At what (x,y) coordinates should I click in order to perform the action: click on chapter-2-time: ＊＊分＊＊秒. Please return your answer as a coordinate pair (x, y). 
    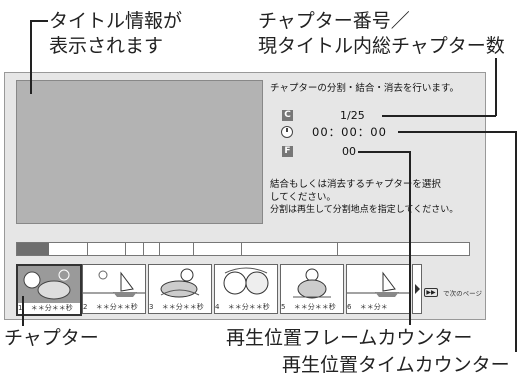
    Looking at the image, I should click on (116, 307).